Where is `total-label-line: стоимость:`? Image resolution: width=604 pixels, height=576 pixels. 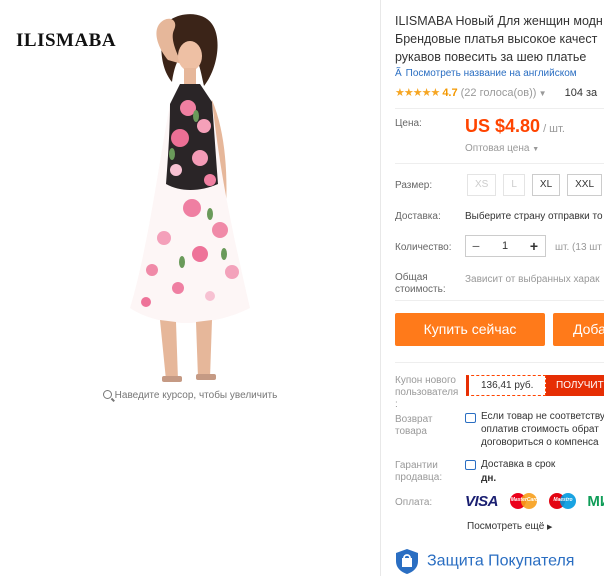
total-label-line: стоимость: is located at coordinates (420, 289).